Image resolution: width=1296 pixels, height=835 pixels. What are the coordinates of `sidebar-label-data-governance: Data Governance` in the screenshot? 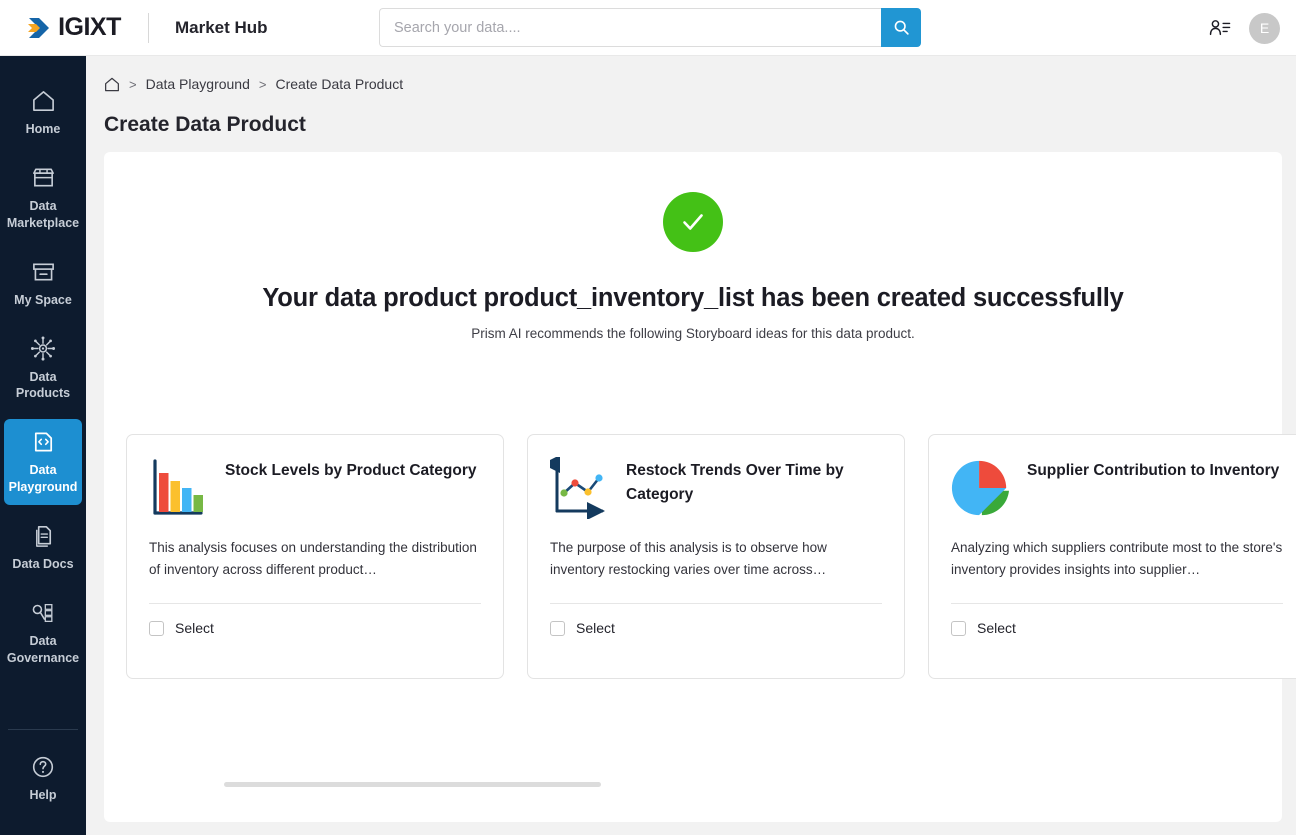 It's located at (43, 649).